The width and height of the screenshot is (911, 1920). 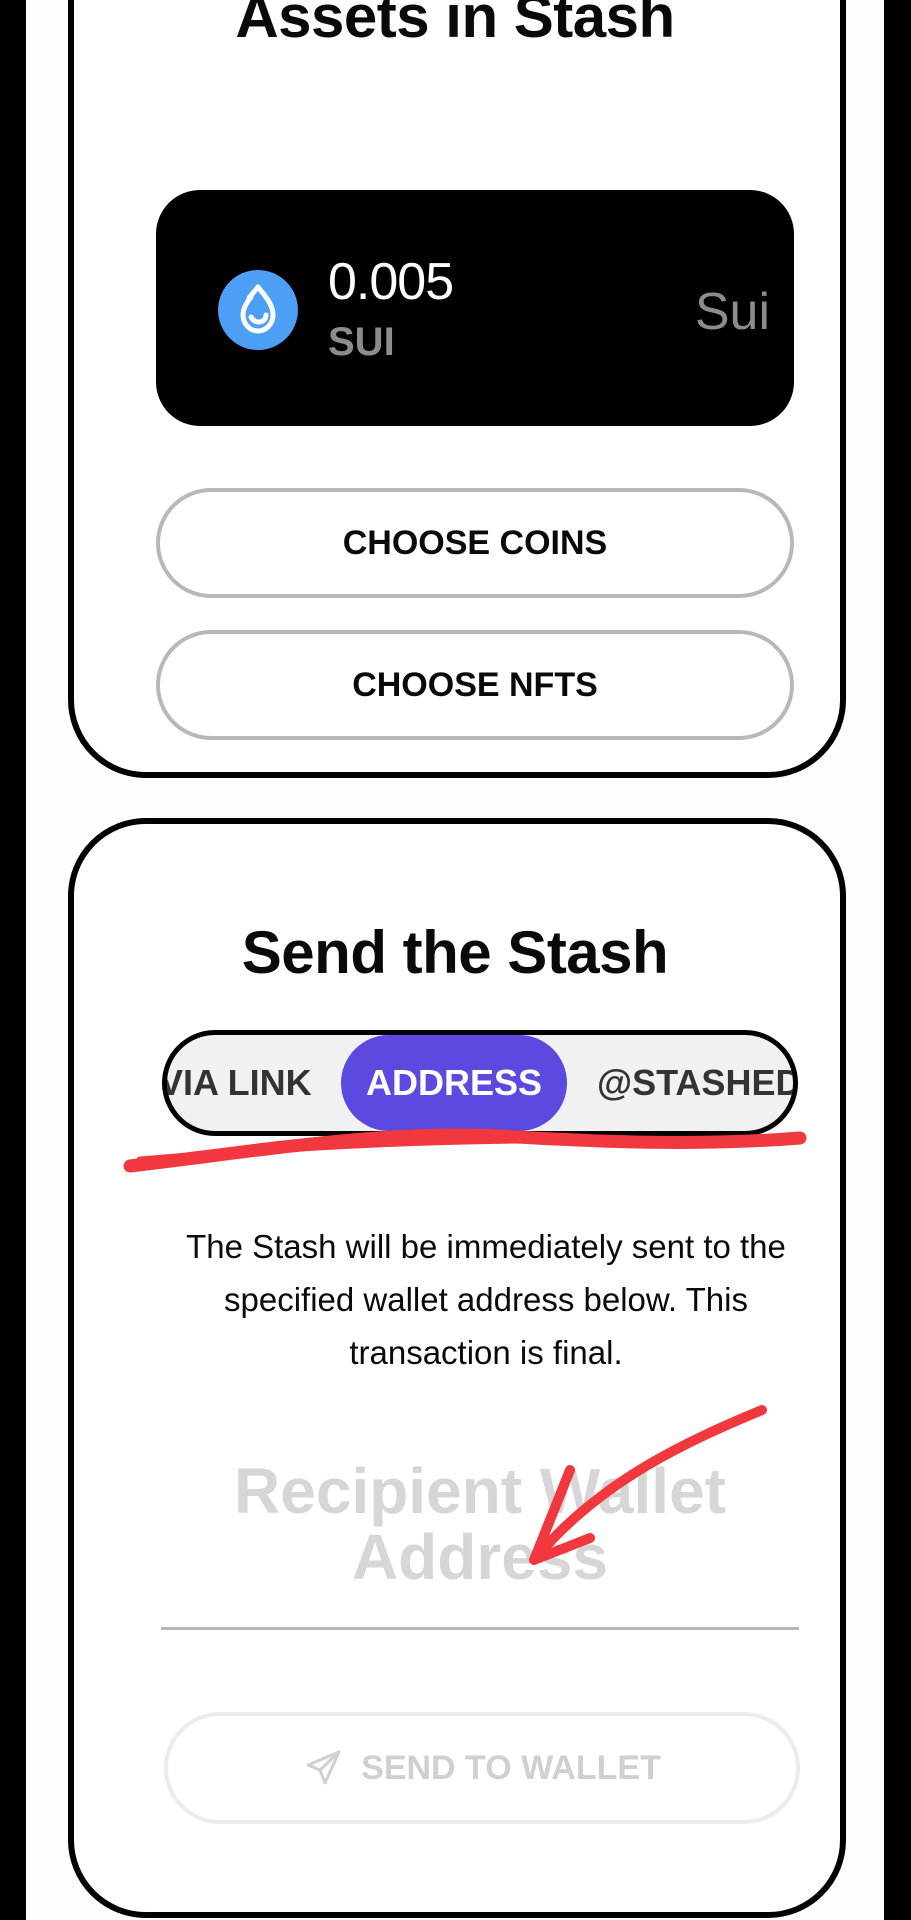 I want to click on recipient-wallet-input, so click(x=480, y=1544).